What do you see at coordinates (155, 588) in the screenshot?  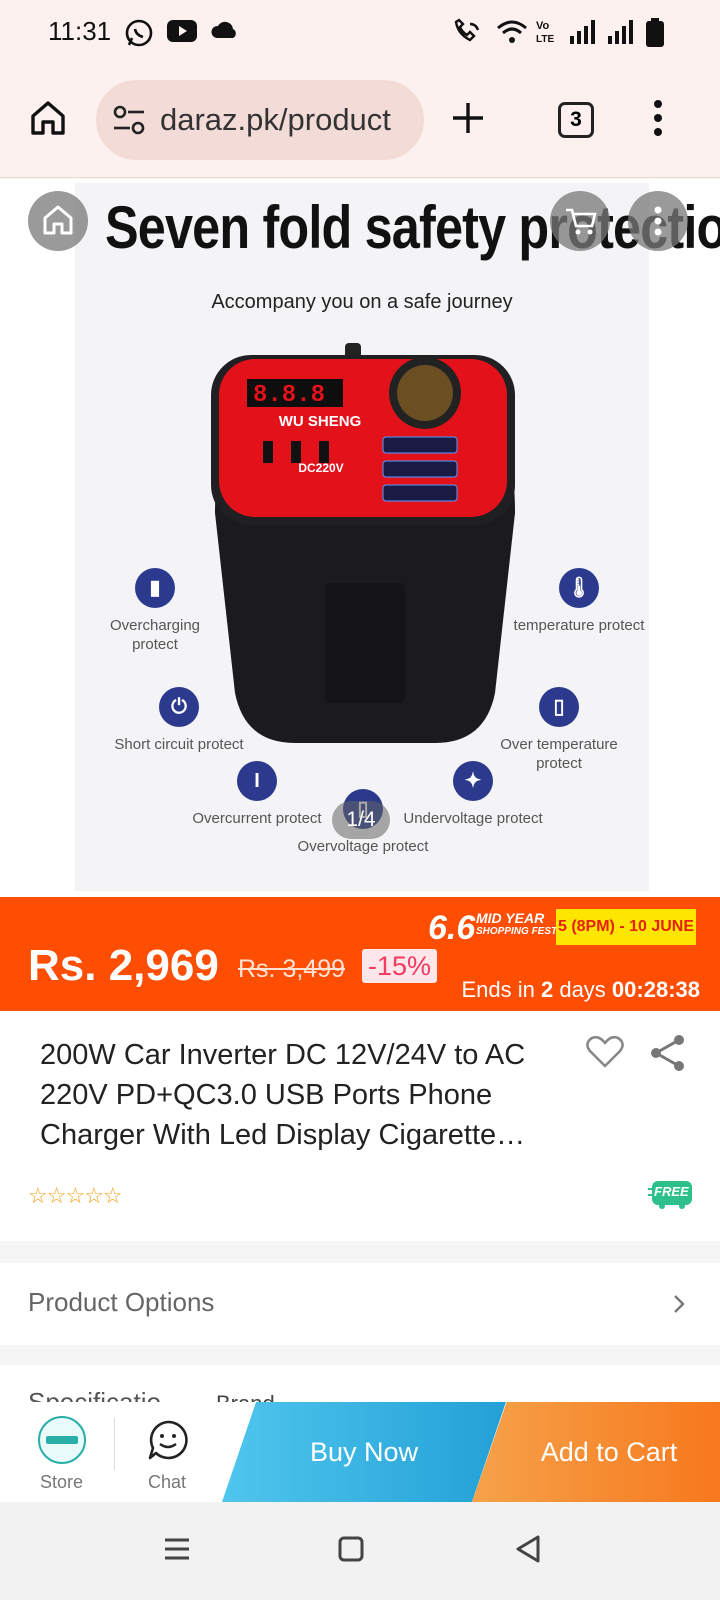 I see `battery-icon: ▮` at bounding box center [155, 588].